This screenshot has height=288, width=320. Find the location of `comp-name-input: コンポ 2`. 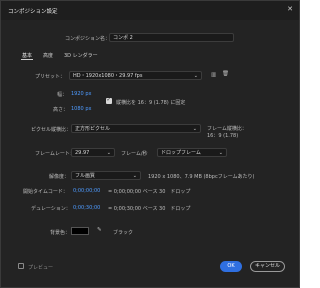

comp-name-input: コンポ 2 is located at coordinates (171, 37).